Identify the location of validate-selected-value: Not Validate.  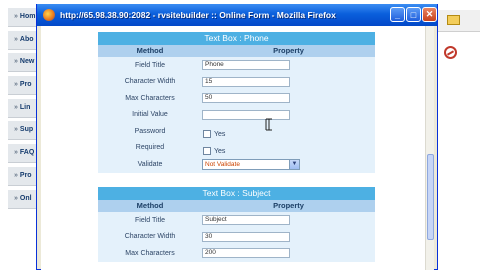
(222, 164).